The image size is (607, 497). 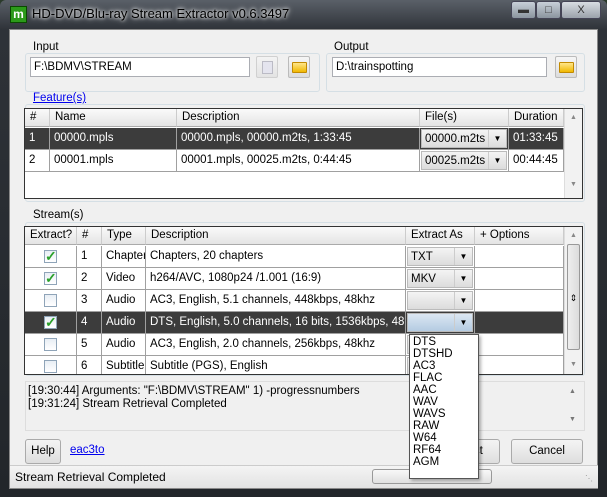 I want to click on dropdown-option: AAC, so click(x=444, y=390).